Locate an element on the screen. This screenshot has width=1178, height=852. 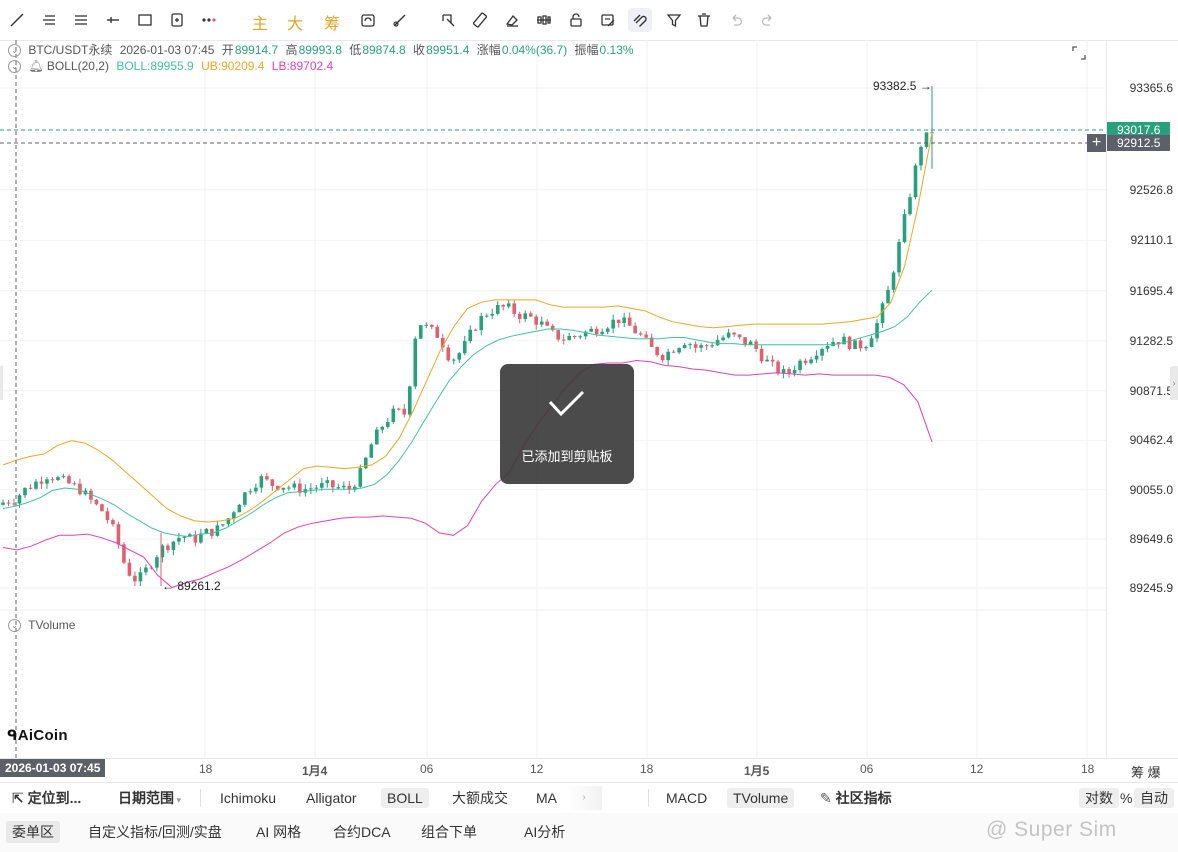
scroll-right-icon: › is located at coordinates (584, 798).